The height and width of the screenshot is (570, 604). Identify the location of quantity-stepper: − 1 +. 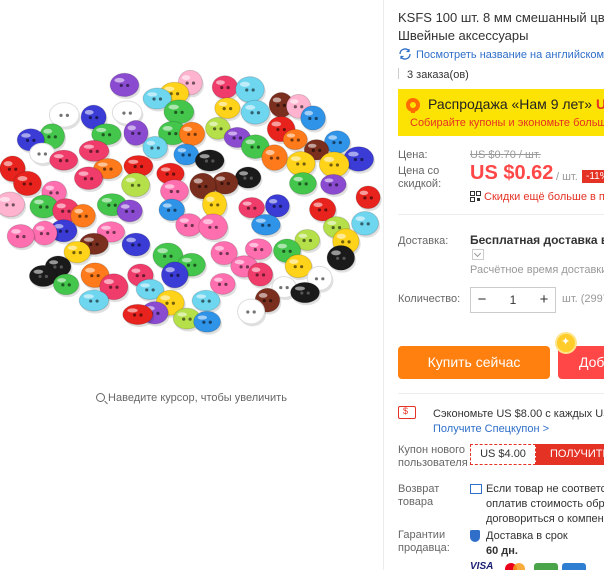
(513, 300).